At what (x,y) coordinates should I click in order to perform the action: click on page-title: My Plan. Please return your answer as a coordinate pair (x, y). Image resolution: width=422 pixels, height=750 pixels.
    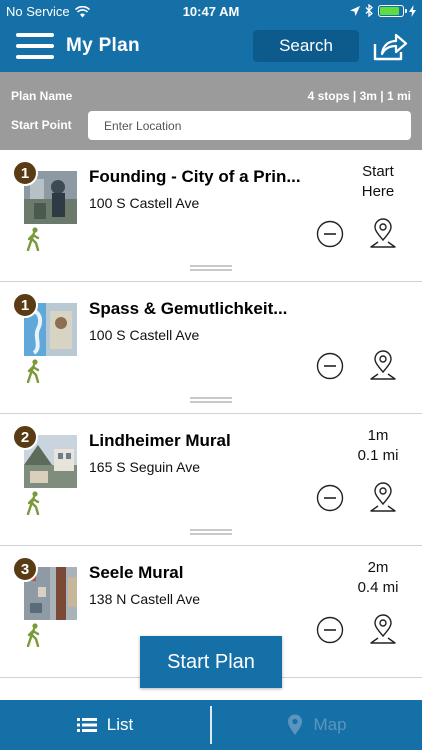
    Looking at the image, I should click on (103, 45).